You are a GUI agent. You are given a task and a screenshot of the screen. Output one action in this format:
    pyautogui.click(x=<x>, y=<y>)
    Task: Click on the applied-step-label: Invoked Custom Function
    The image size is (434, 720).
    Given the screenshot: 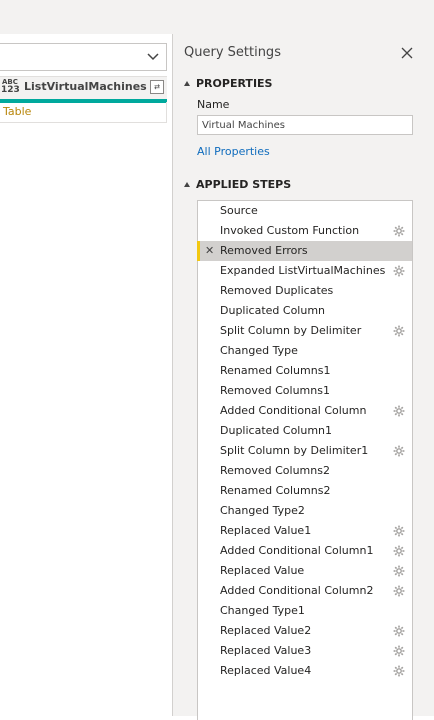 What is the action you would take?
    pyautogui.click(x=290, y=230)
    